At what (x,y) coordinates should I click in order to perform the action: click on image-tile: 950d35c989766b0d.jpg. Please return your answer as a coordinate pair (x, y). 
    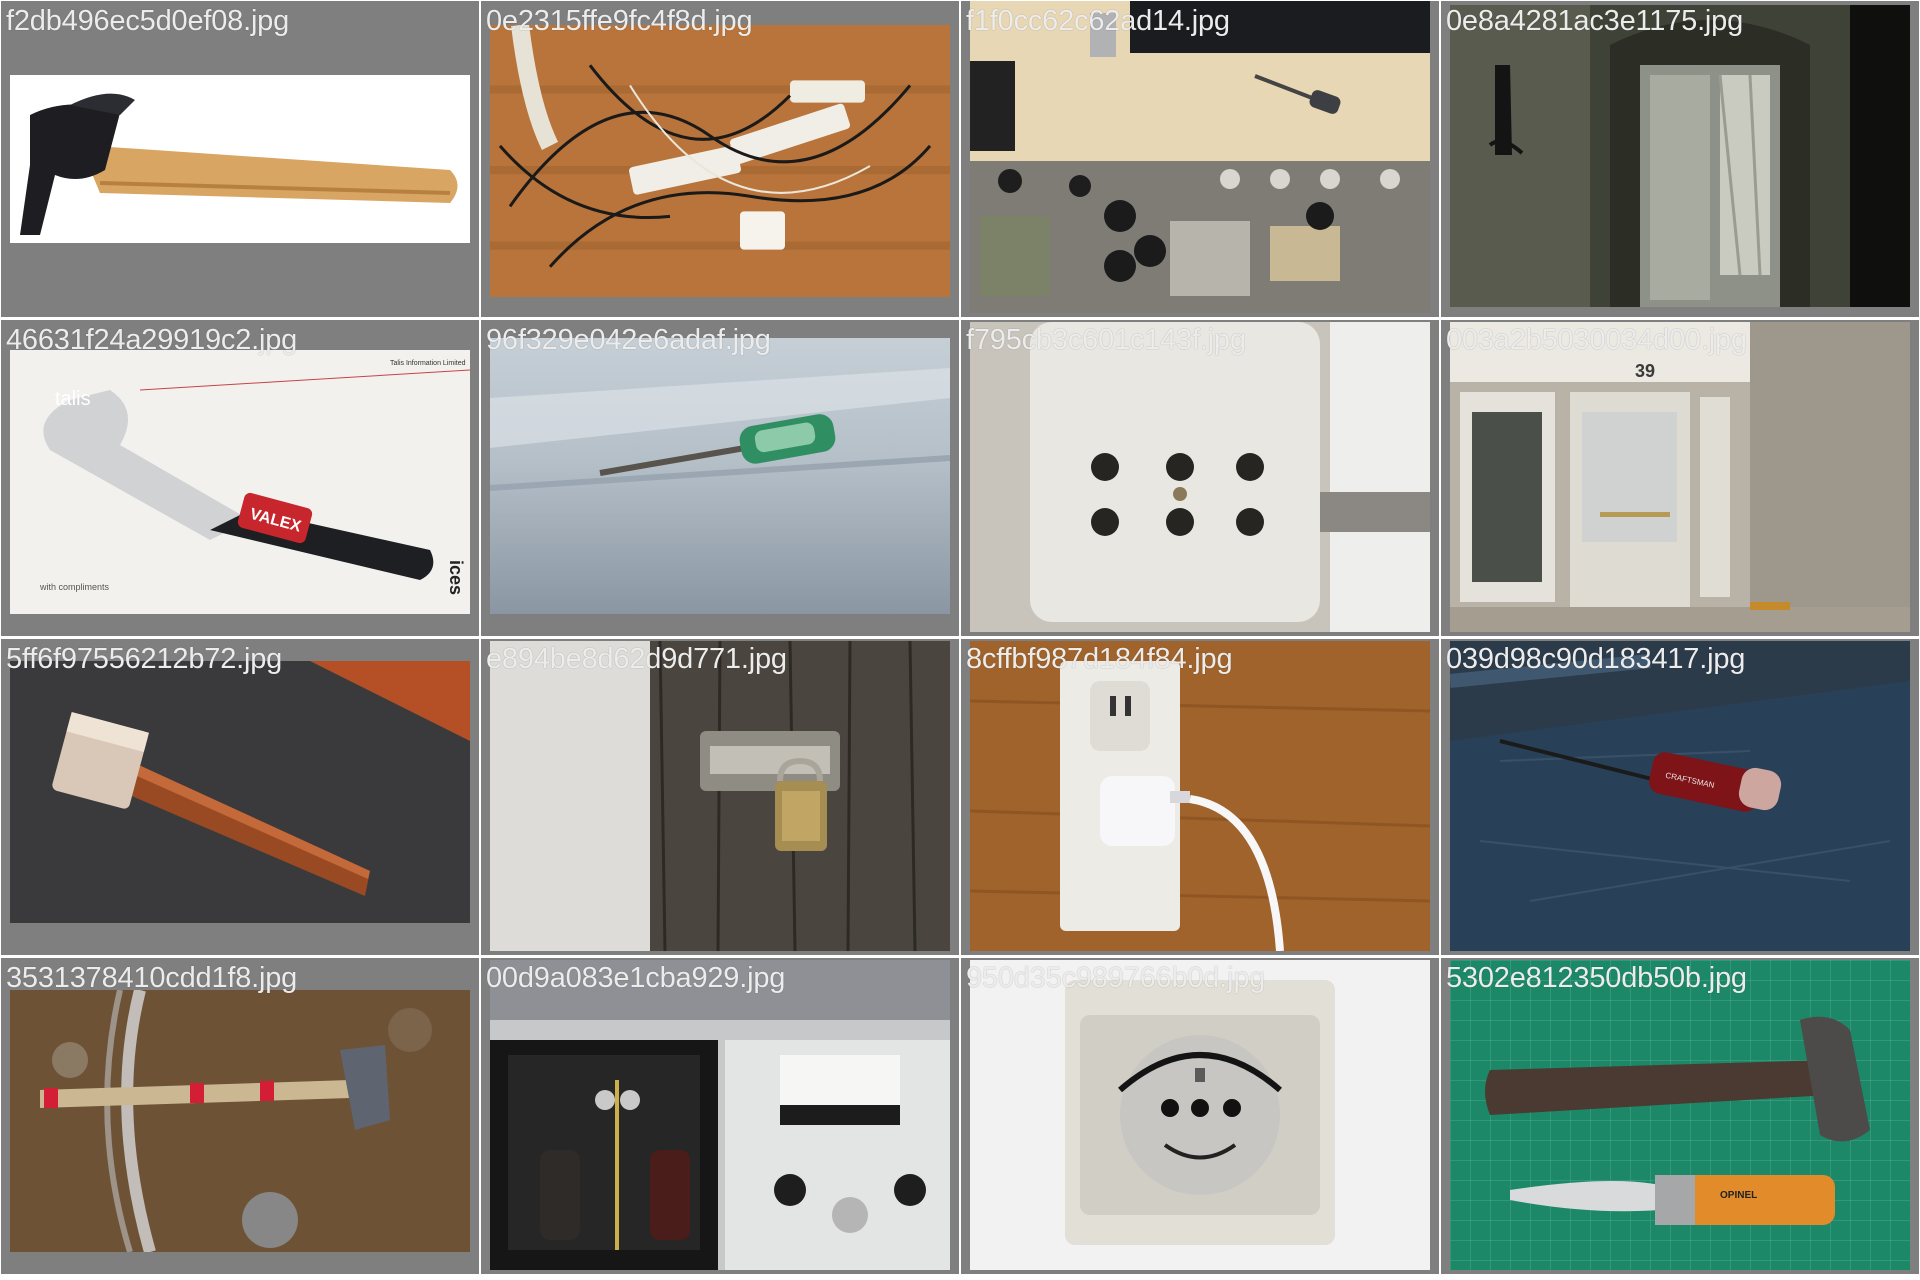
    Looking at the image, I should click on (1200, 1116).